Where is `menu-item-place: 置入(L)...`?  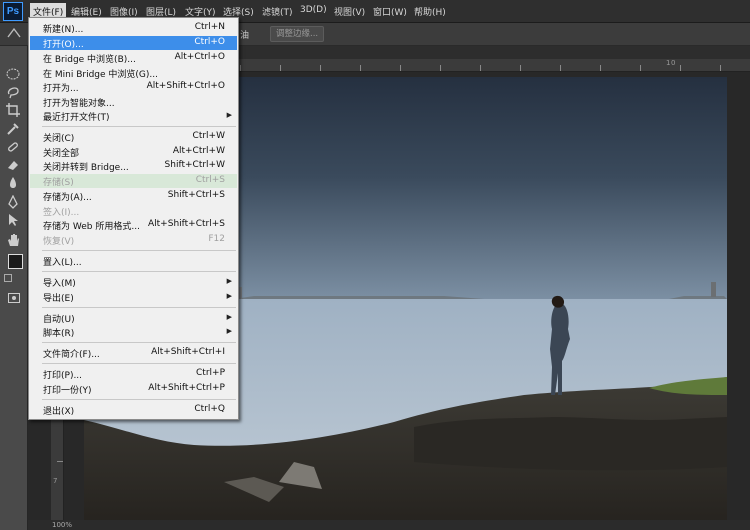 menu-item-place: 置入(L)... is located at coordinates (133, 261).